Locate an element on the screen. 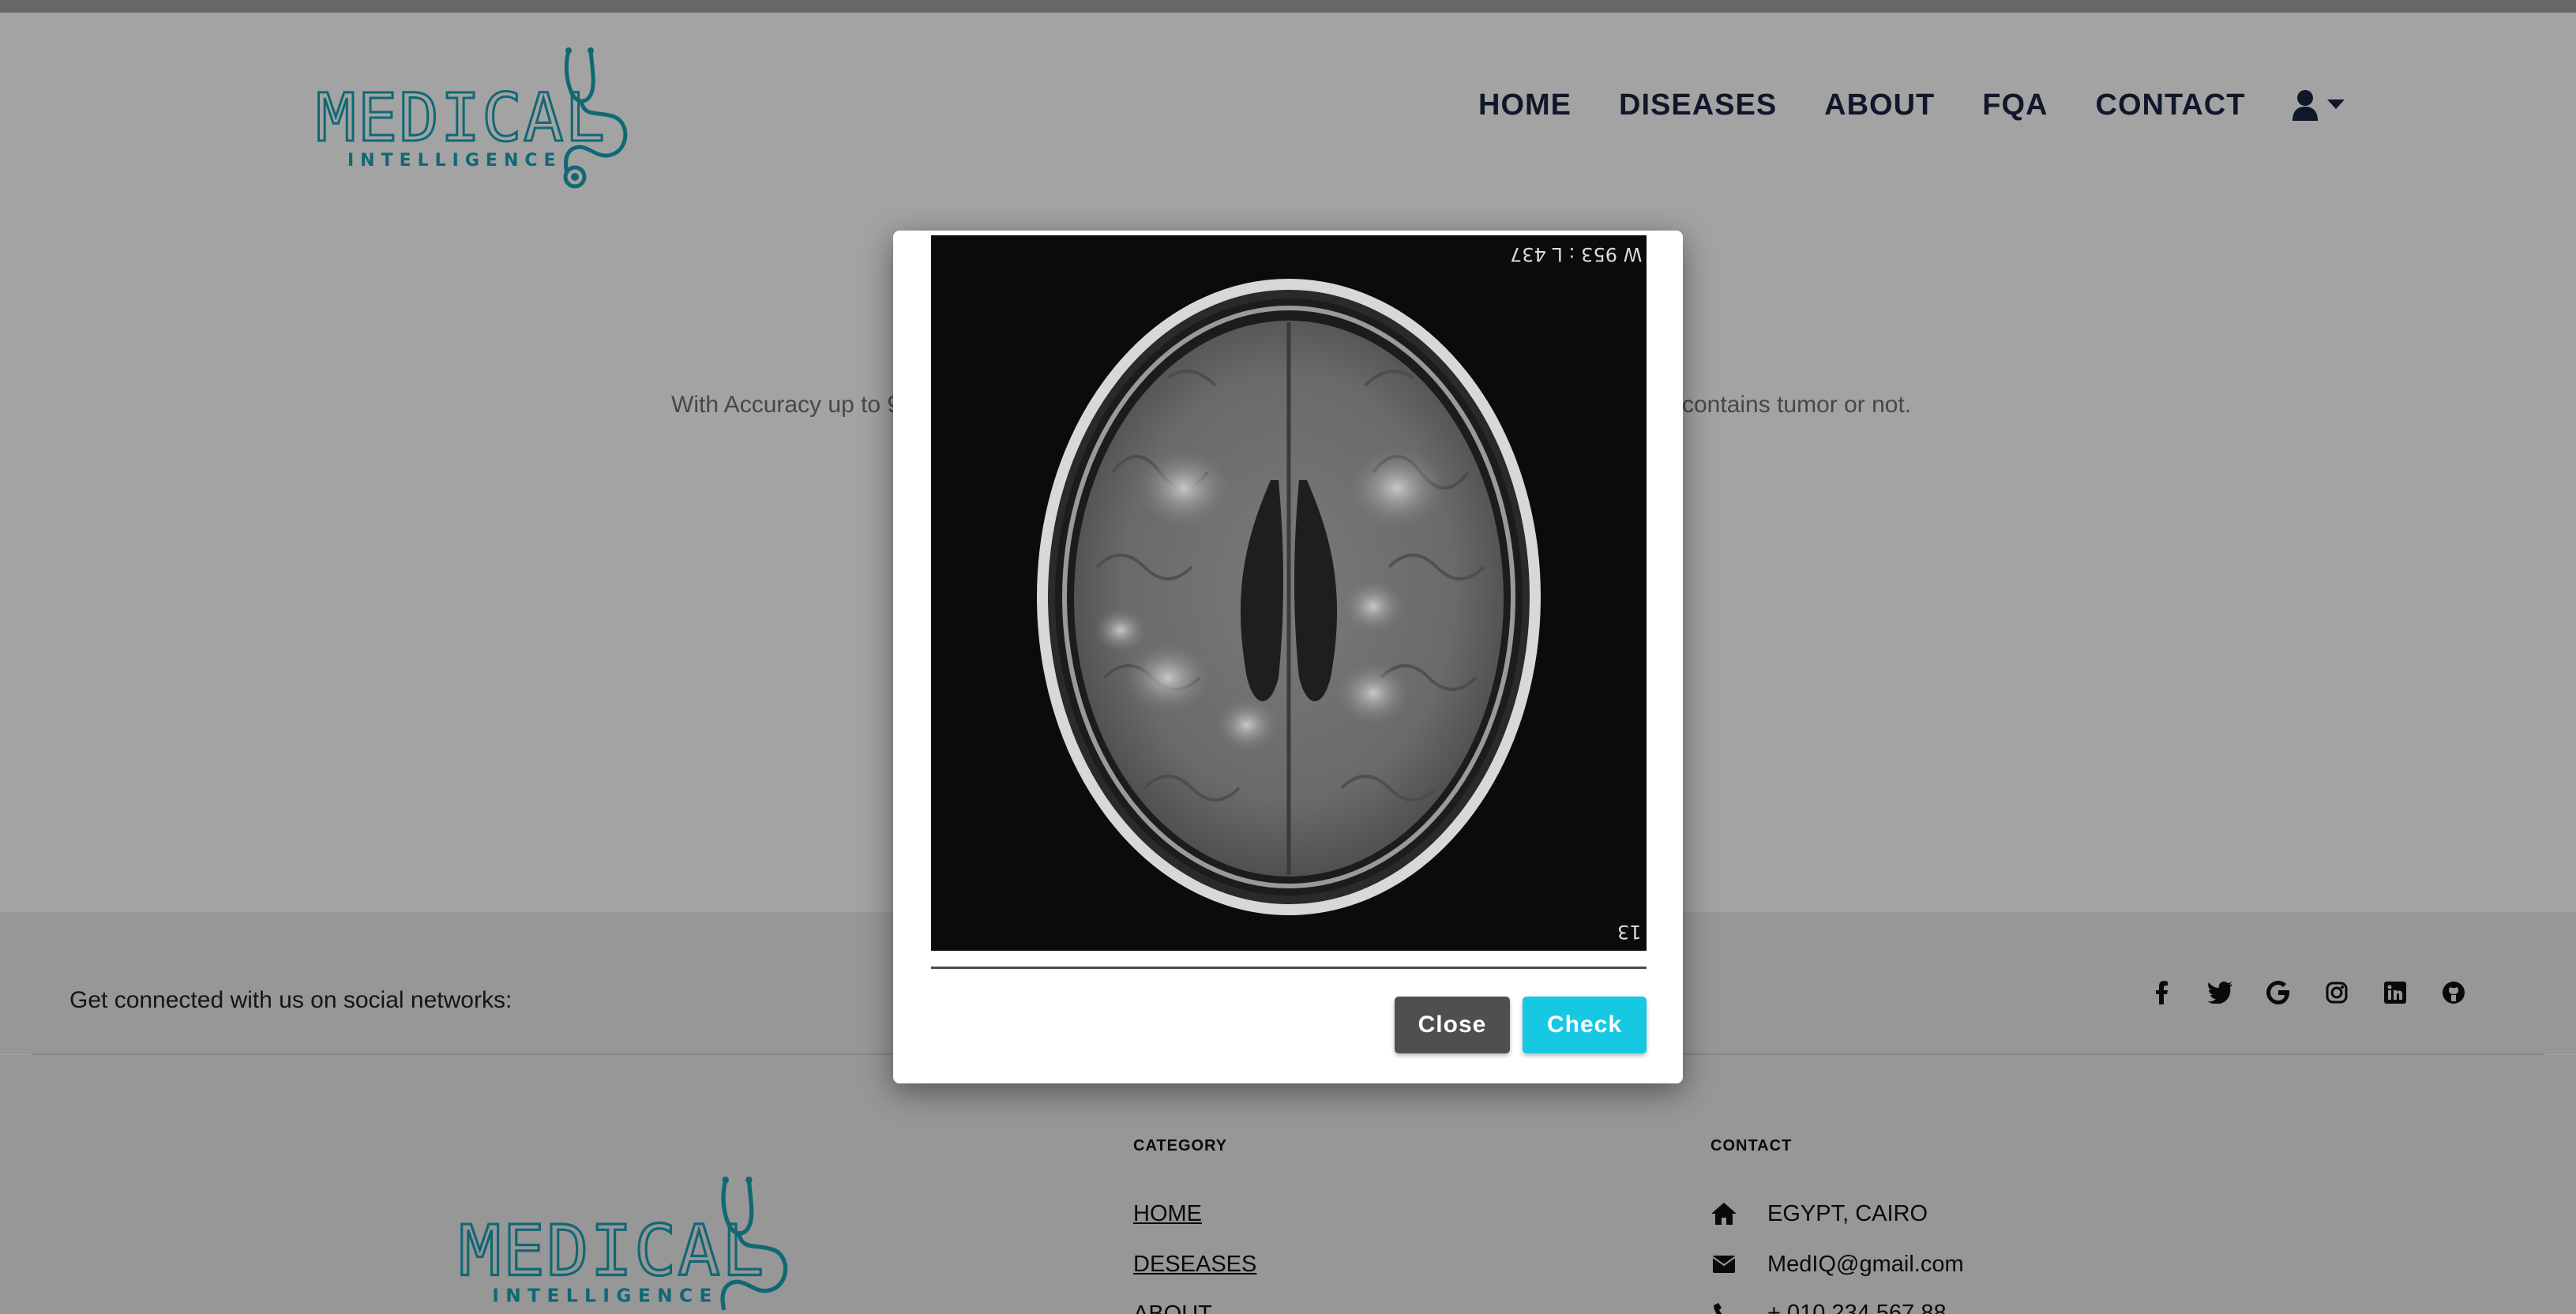  mri-slice-number: 13 is located at coordinates (1629, 932).